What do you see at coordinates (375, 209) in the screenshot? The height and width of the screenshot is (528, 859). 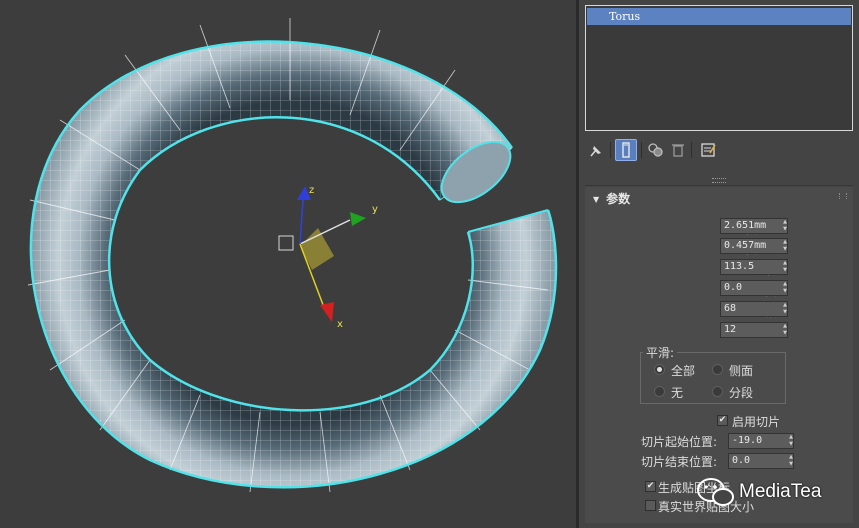 I see `y-axis-label: y` at bounding box center [375, 209].